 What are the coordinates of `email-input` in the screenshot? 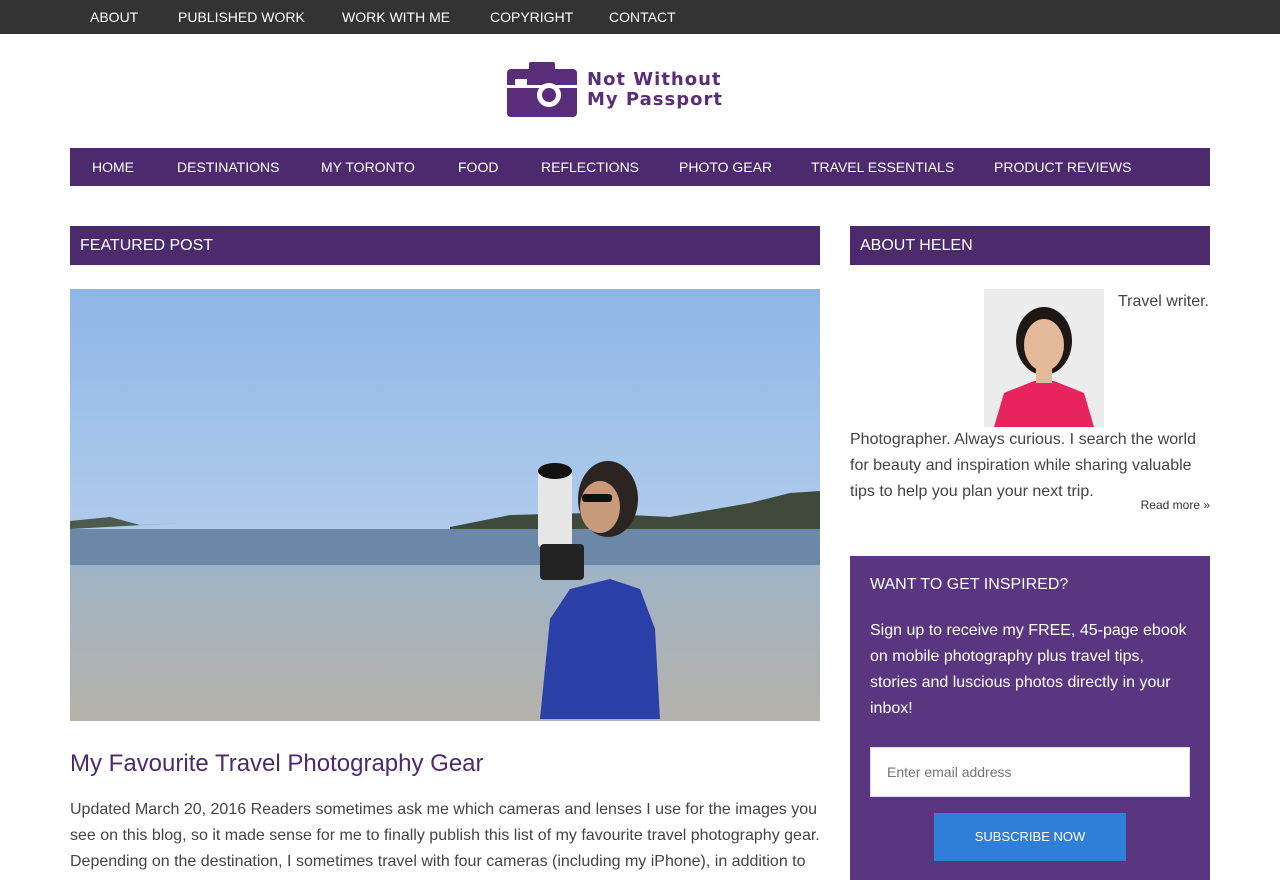 It's located at (1030, 772).